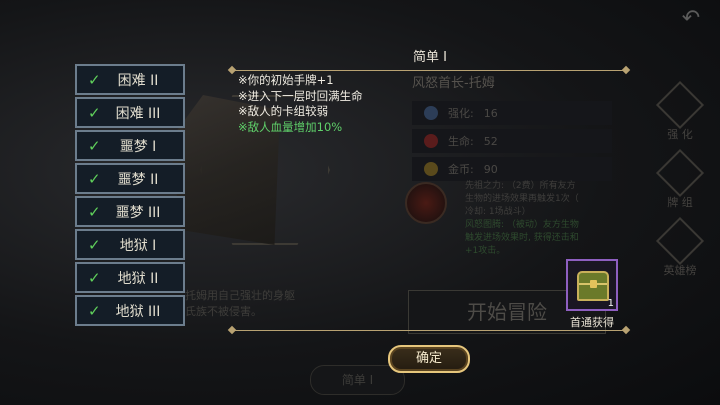  Describe the element at coordinates (512, 169) in the screenshot. I see `stat-row-gold: 金币: 90` at that location.